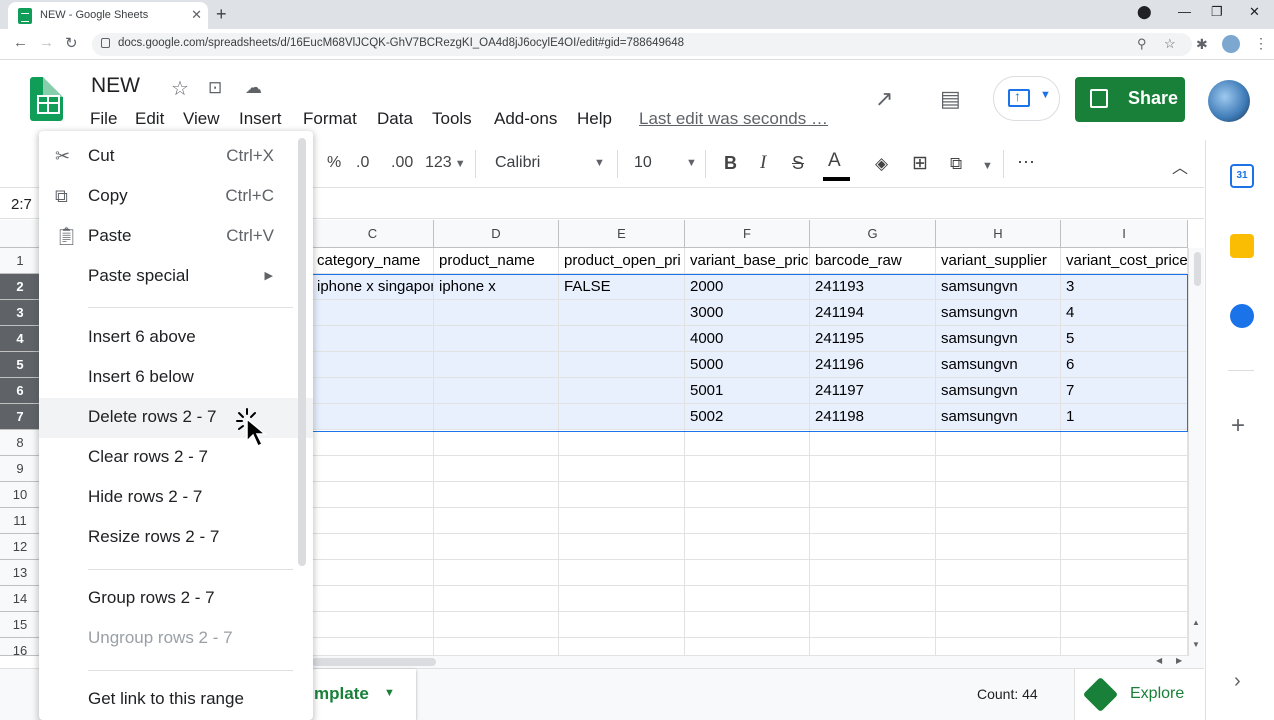 The height and width of the screenshot is (720, 1274). I want to click on new-tab-button: +, so click(221, 14).